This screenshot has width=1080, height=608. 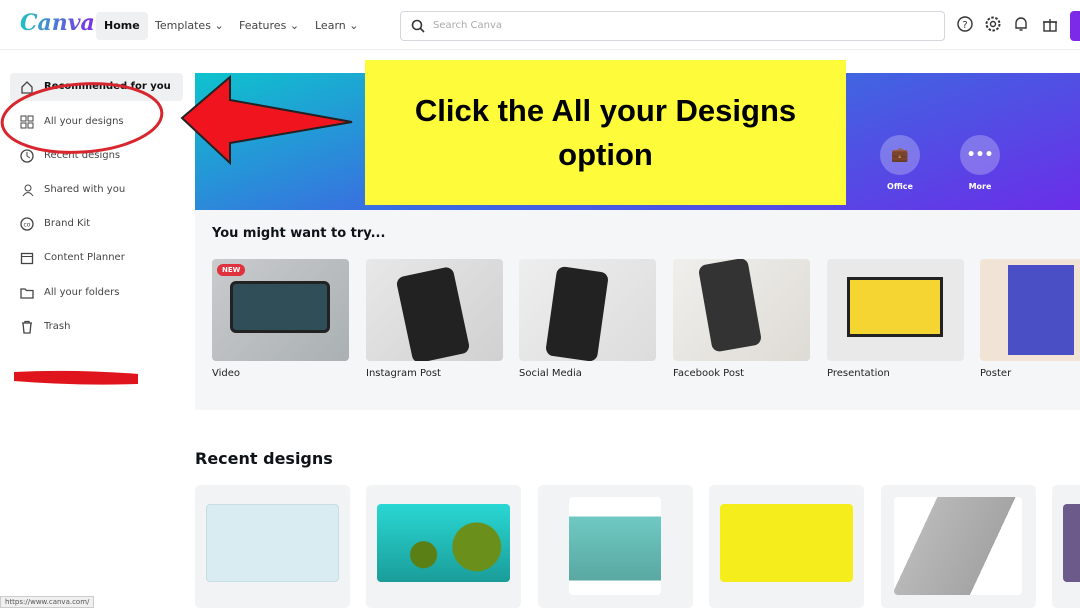 I want to click on try-card-instagram, so click(x=434, y=310).